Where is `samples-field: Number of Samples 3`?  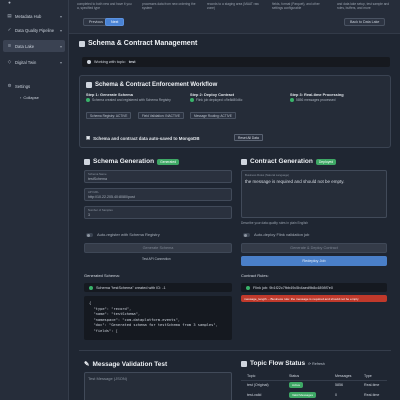
samples-field: Number of Samples 3 is located at coordinates (158, 212).